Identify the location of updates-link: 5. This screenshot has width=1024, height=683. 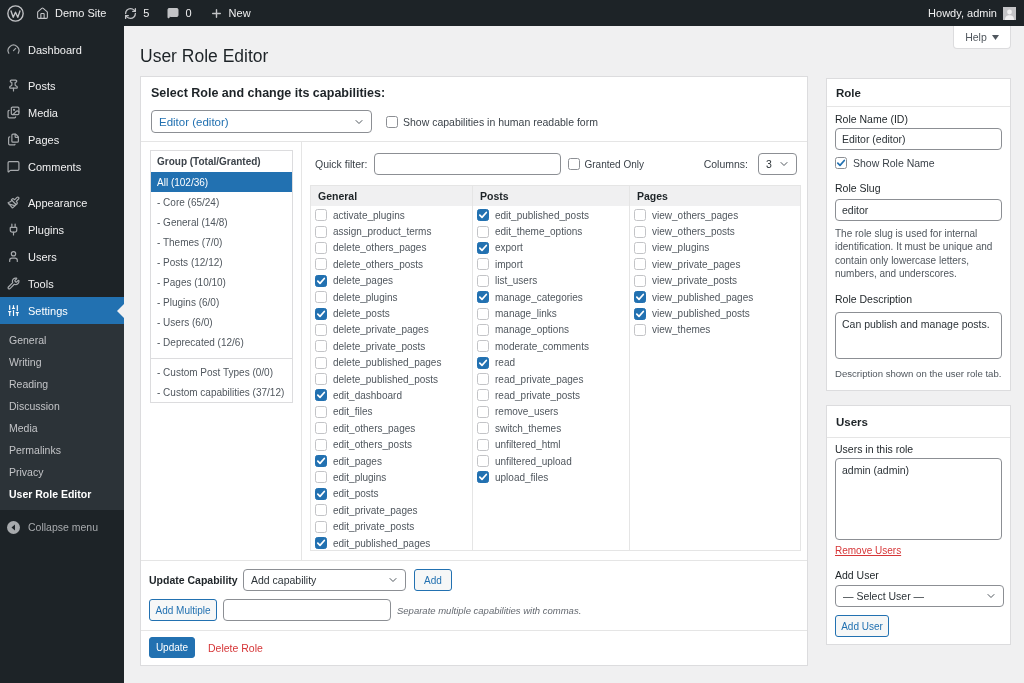
(137, 13).